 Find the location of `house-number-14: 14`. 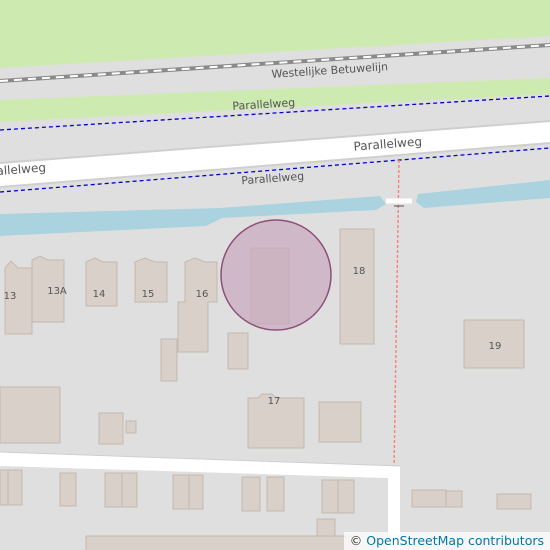

house-number-14: 14 is located at coordinates (99, 294).